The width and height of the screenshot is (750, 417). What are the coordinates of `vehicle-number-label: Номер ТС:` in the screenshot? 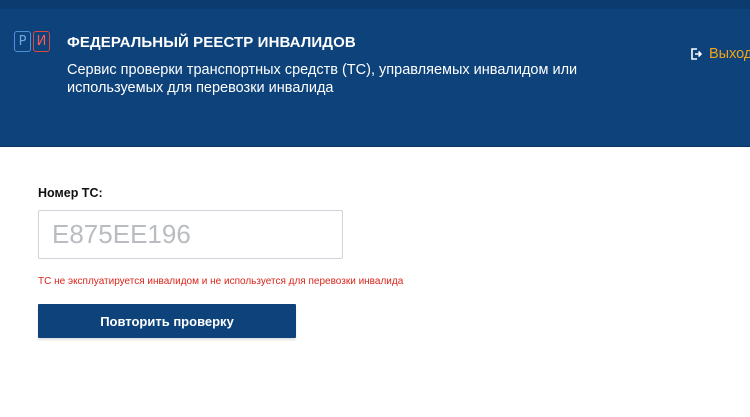 It's located at (70, 193).